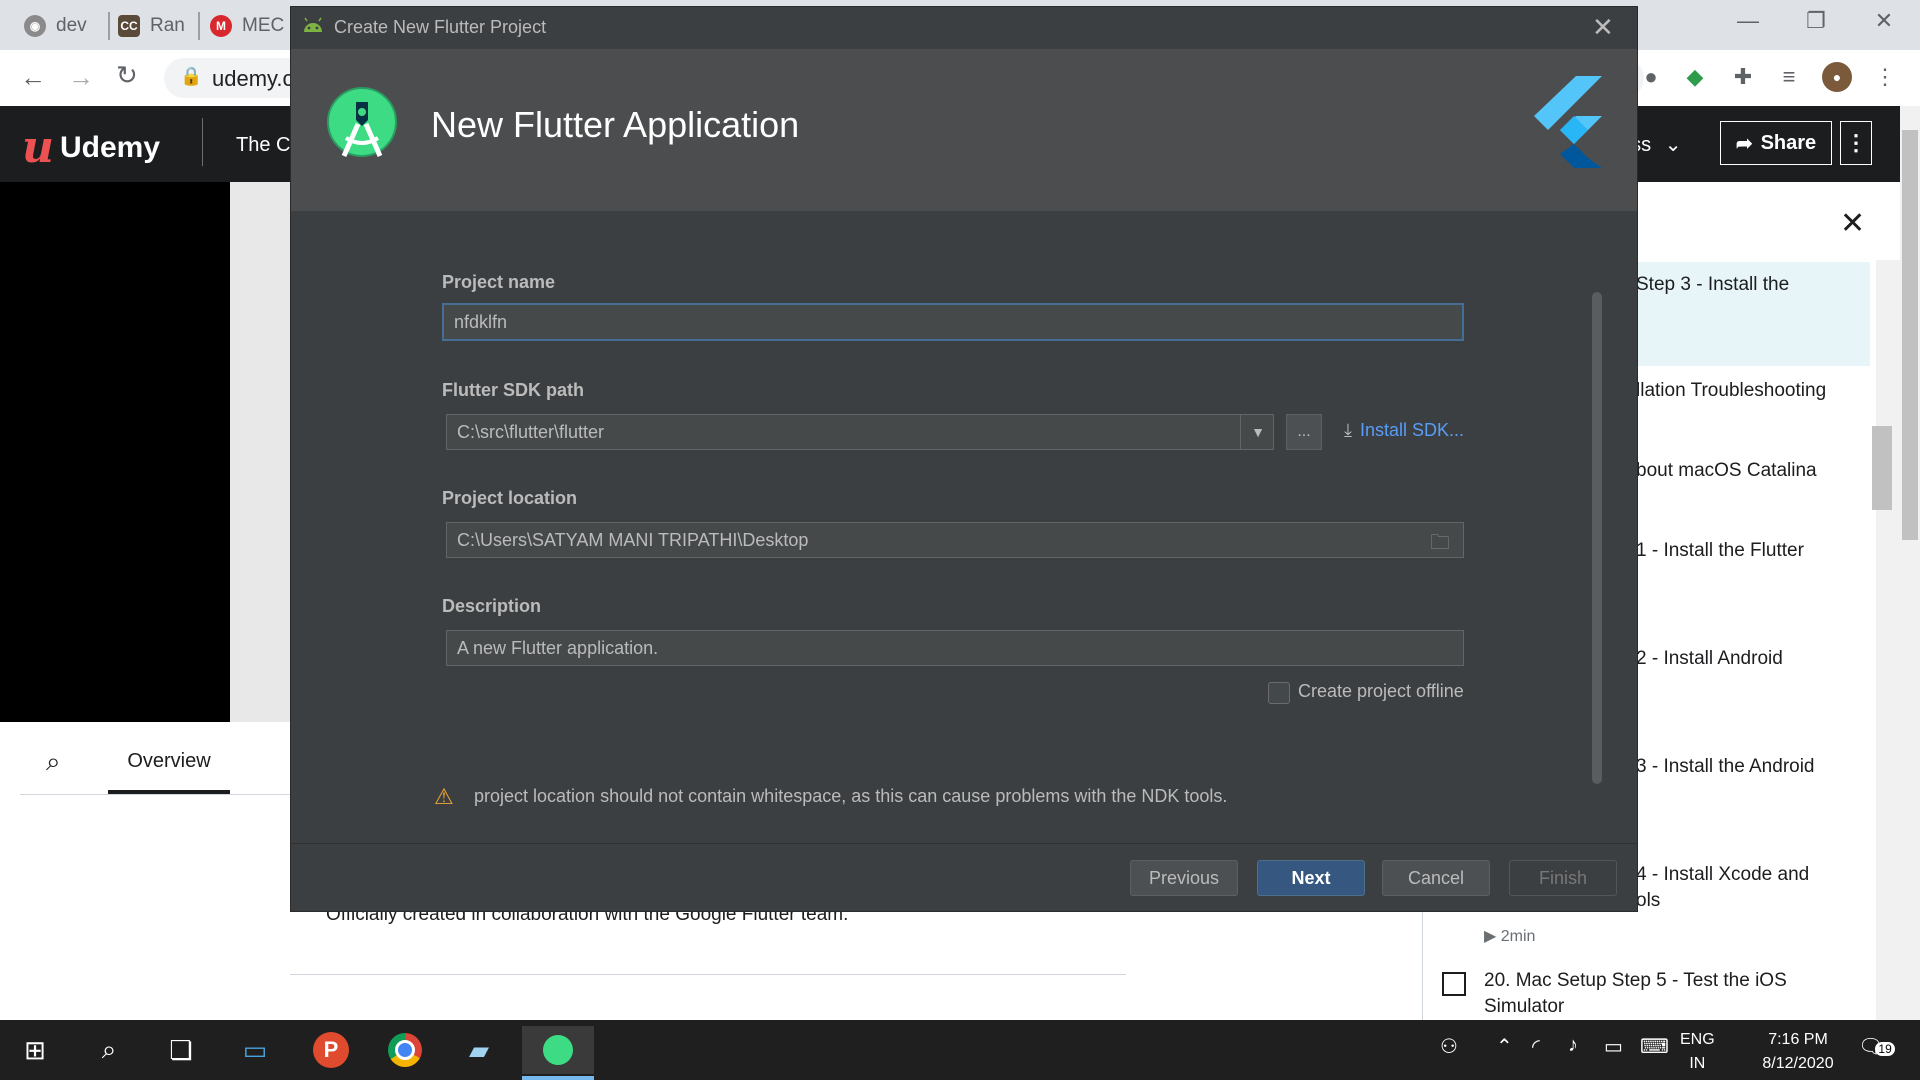  I want to click on next-button: Next, so click(1311, 878).